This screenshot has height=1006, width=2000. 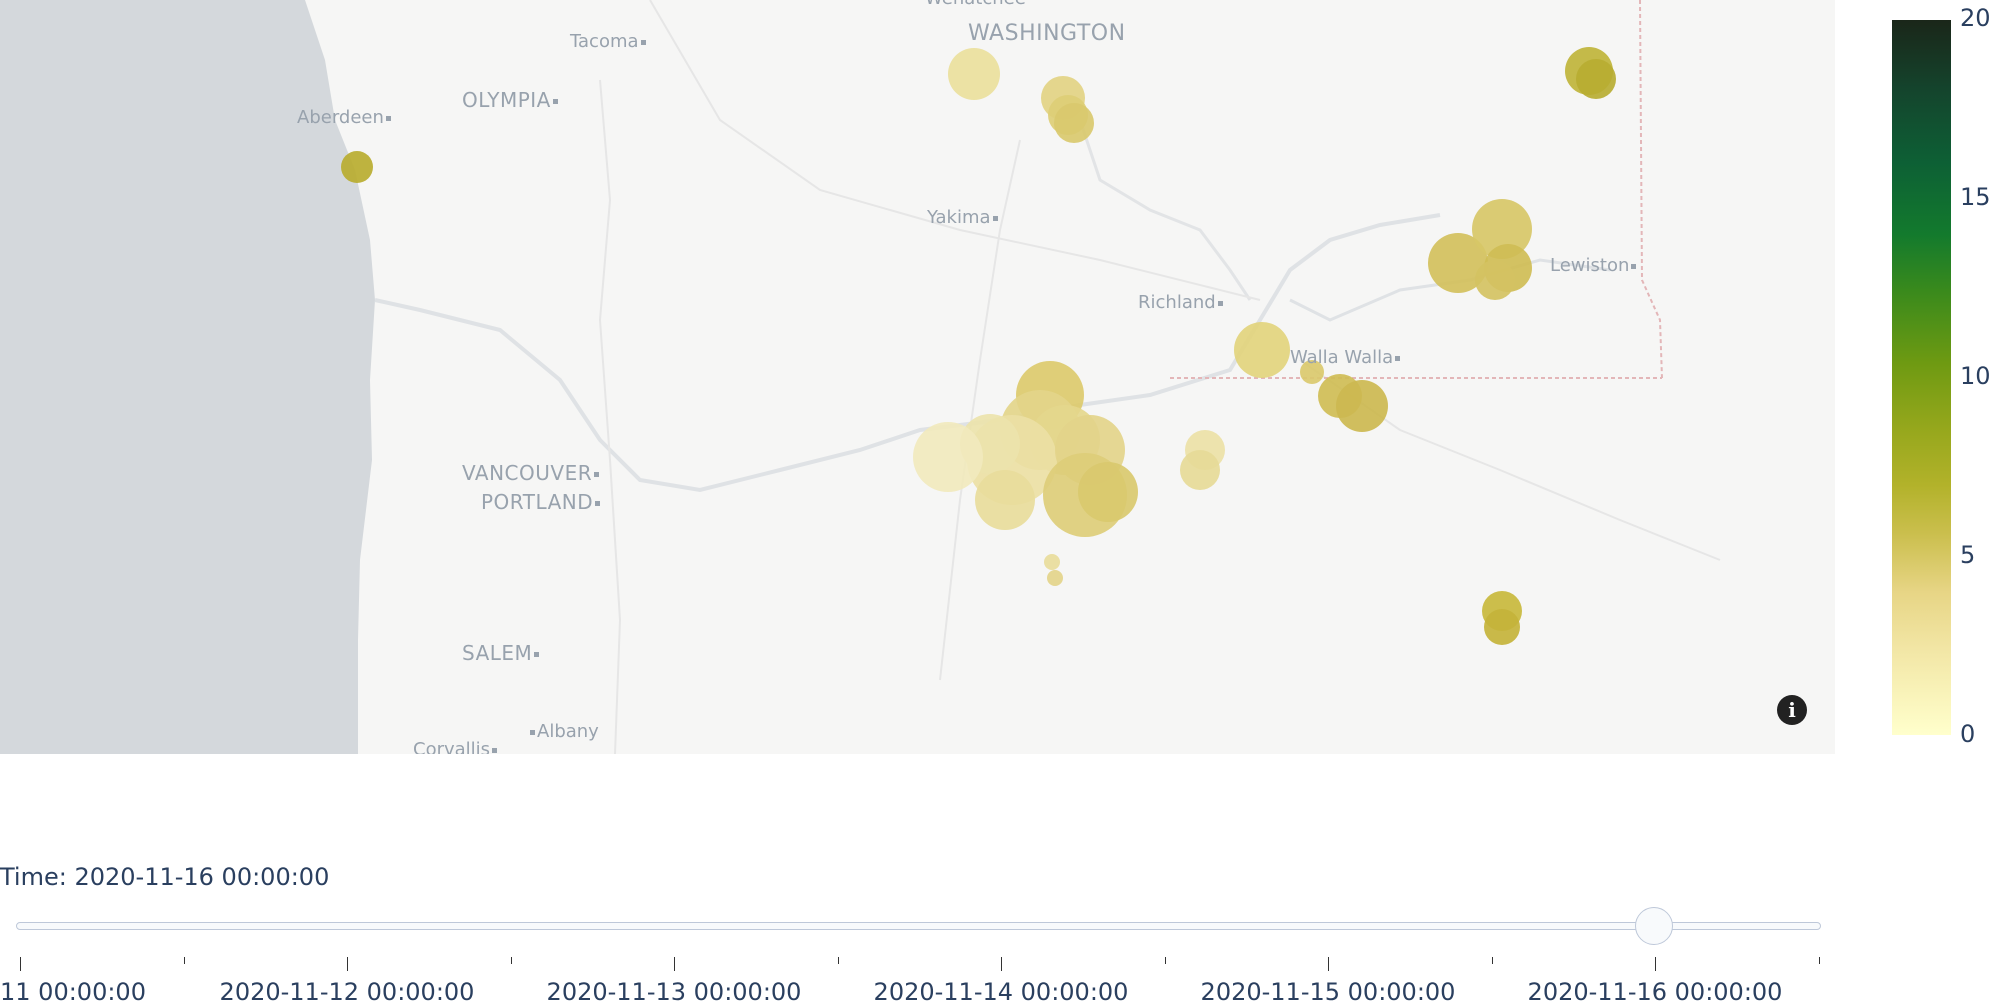 I want to click on city-label-lewiston: Lewiston, so click(x=1594, y=265).